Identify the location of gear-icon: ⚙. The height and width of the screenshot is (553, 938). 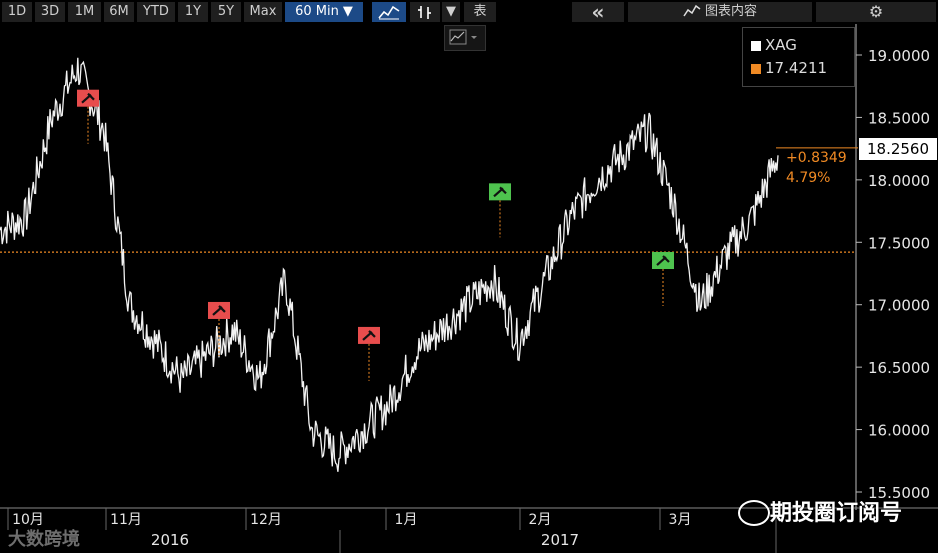
(876, 11).